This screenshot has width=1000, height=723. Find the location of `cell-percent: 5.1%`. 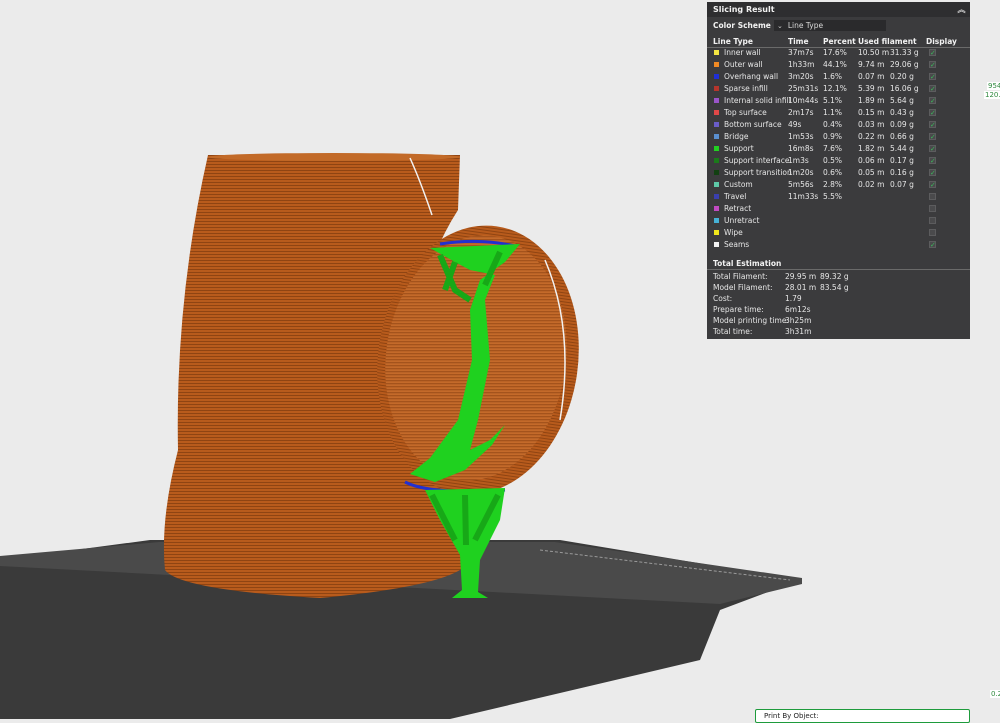

cell-percent: 5.1% is located at coordinates (833, 100).